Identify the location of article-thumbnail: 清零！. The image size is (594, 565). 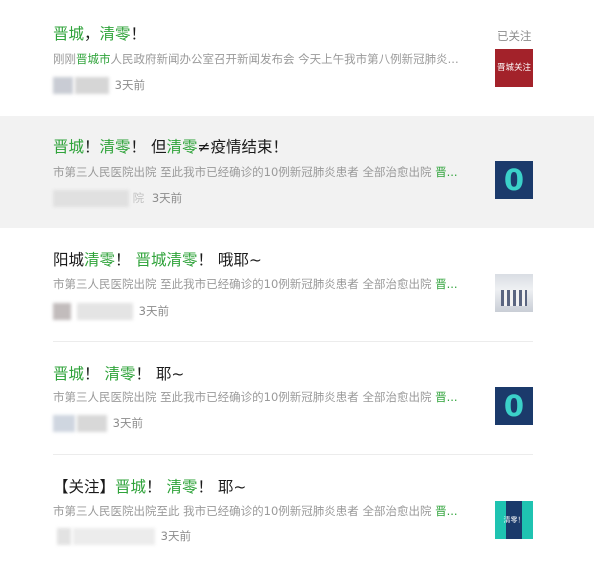
(514, 520).